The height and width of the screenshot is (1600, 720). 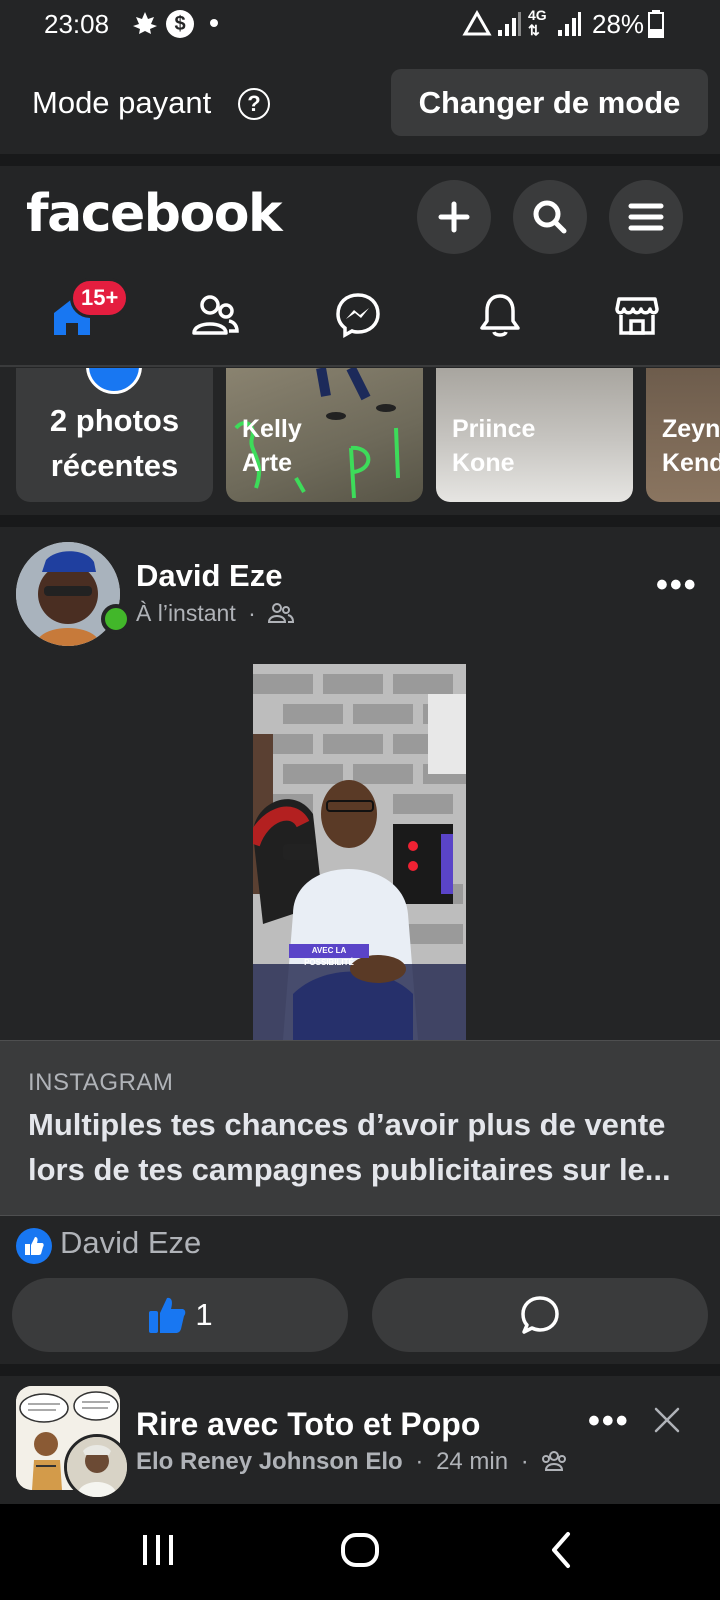 I want to click on reactor-name: David Eze, so click(x=130, y=1243).